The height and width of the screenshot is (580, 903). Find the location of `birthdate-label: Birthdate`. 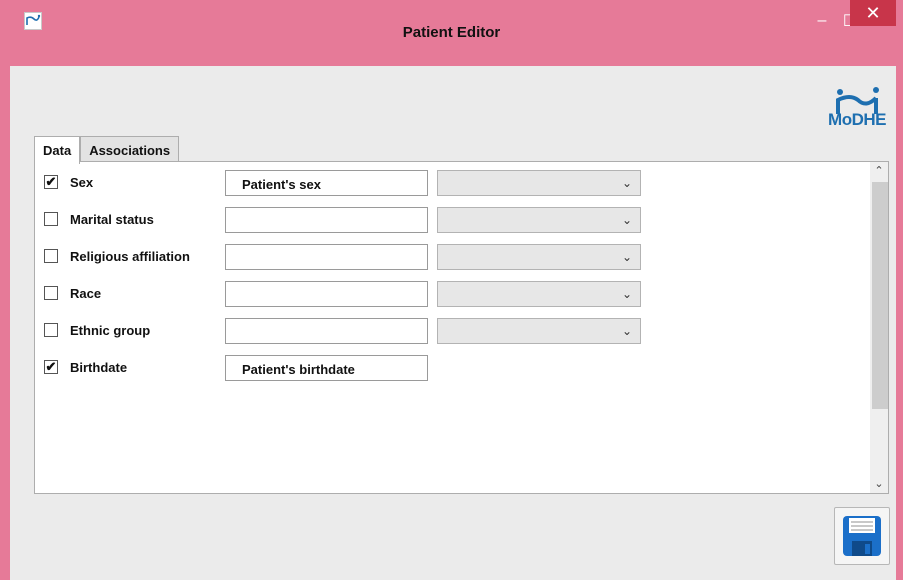

birthdate-label: Birthdate is located at coordinates (99, 367).